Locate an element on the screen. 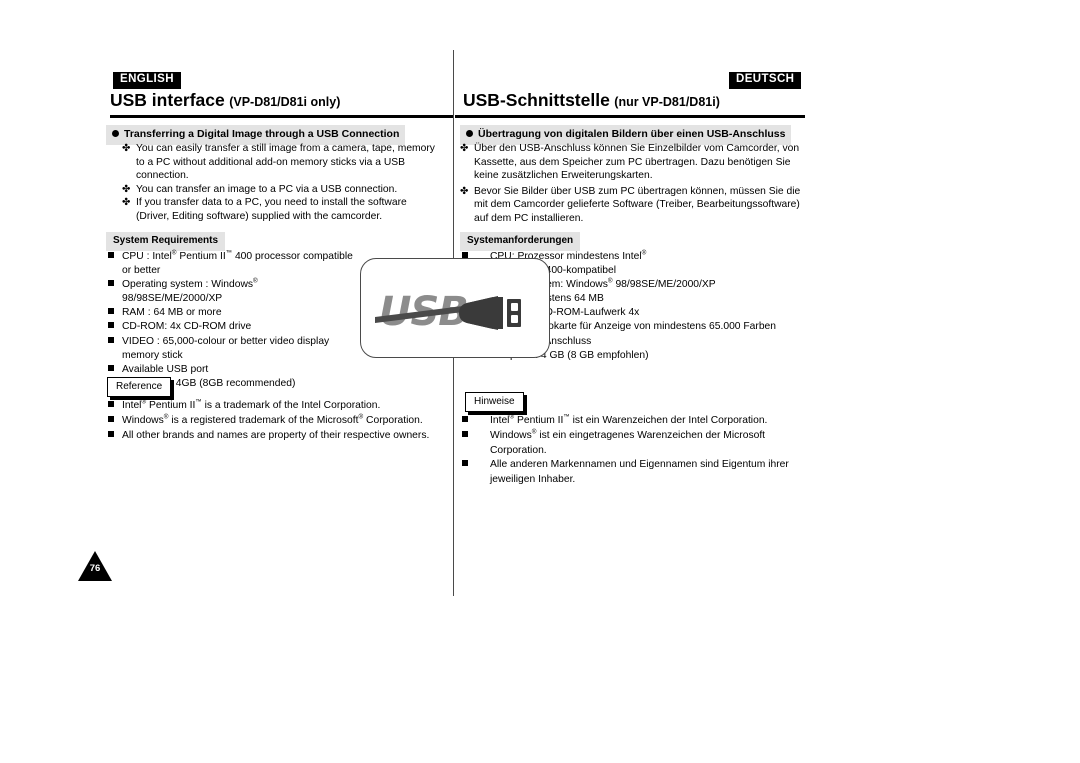 This screenshot has width=1080, height=763. page-title-main-english: USB interface is located at coordinates (167, 100).